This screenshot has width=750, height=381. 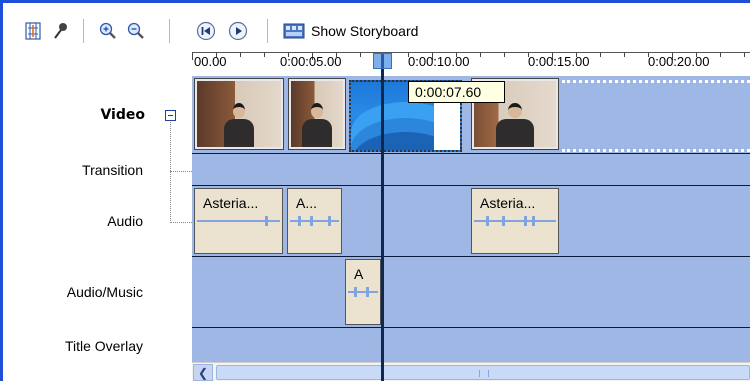 I want to click on chevron-left-icon: ❮, so click(x=203, y=372).